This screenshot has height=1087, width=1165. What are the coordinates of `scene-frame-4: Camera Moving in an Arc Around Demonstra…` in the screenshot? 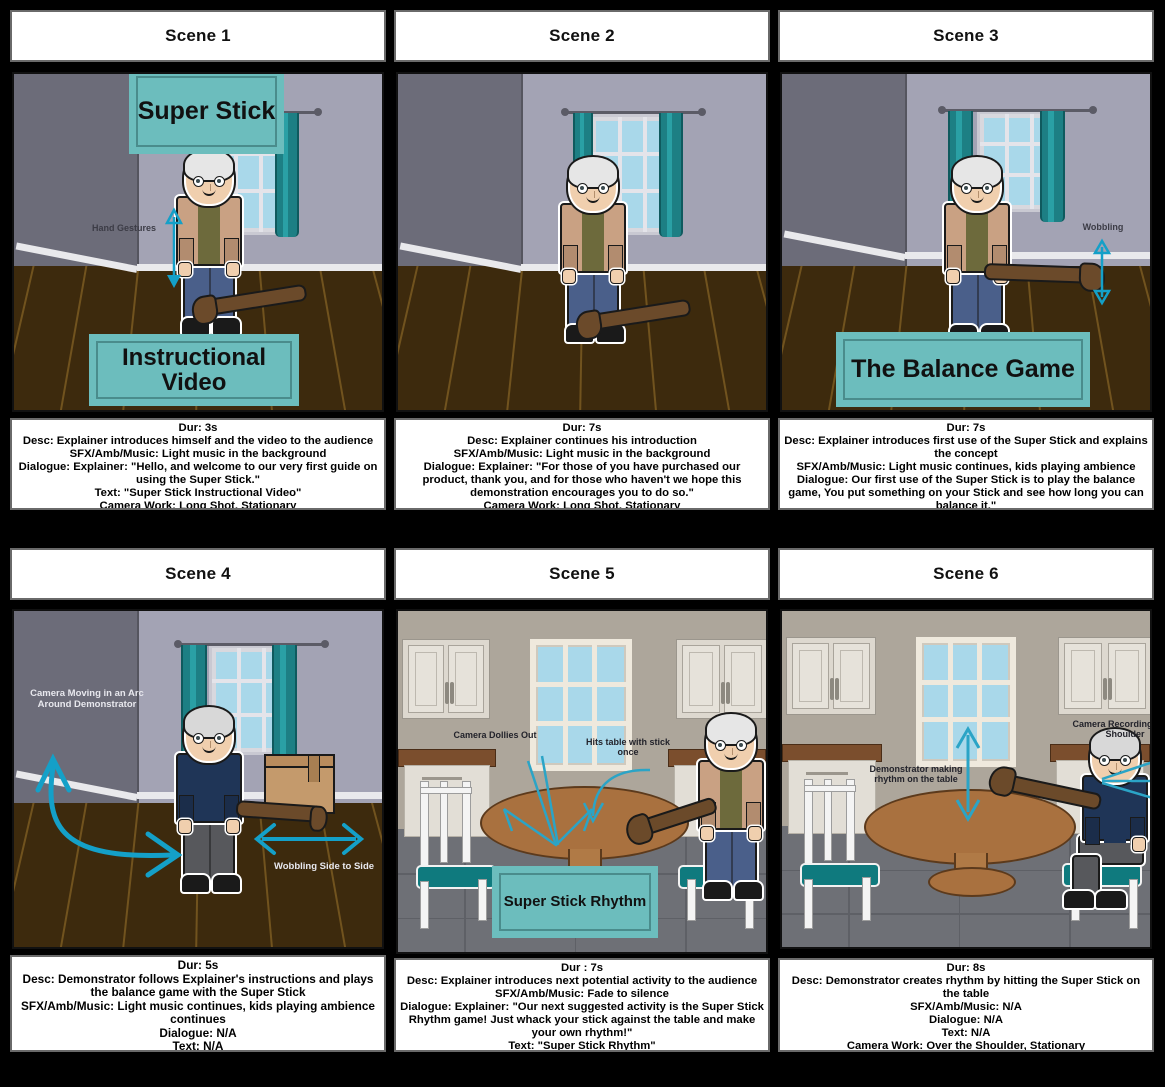 It's located at (198, 779).